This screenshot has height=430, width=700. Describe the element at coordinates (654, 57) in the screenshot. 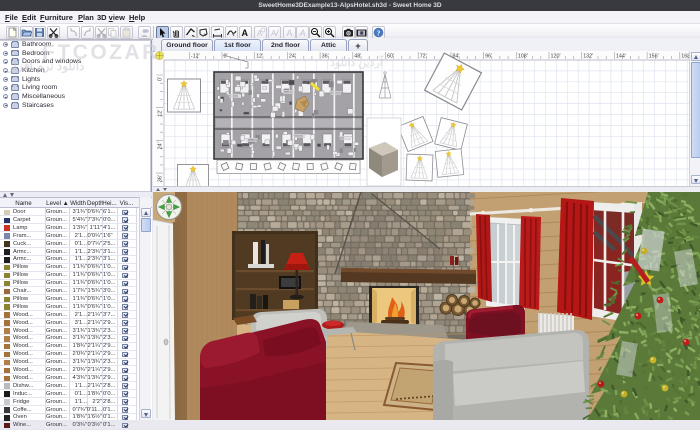

I see `svg-text: 156'` at that location.